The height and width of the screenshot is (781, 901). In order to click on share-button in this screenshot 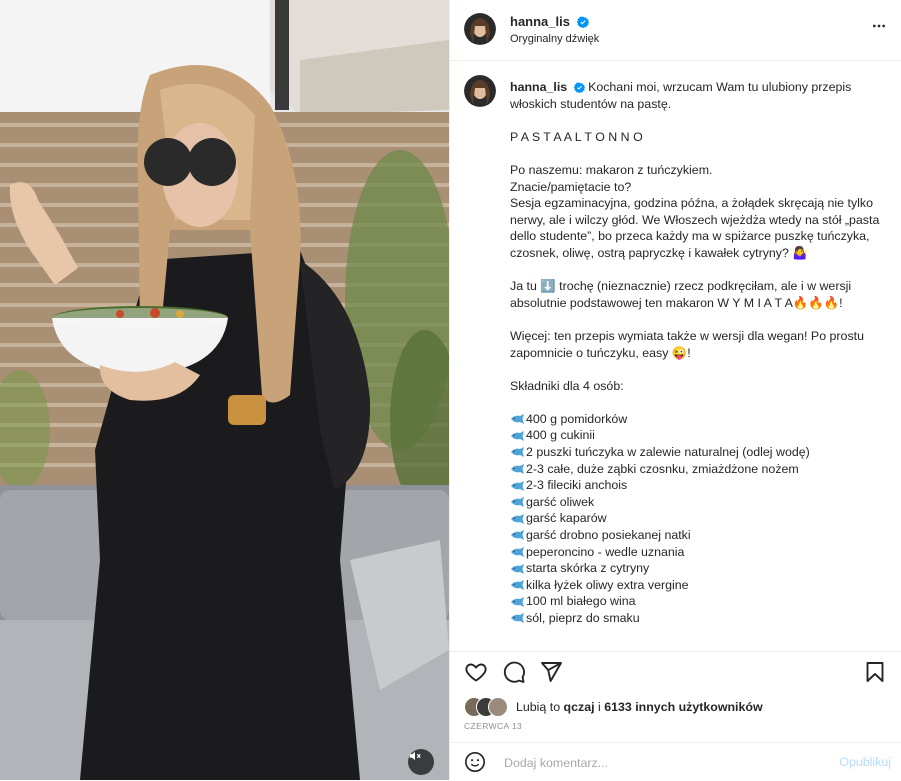, I will do `click(551, 674)`.